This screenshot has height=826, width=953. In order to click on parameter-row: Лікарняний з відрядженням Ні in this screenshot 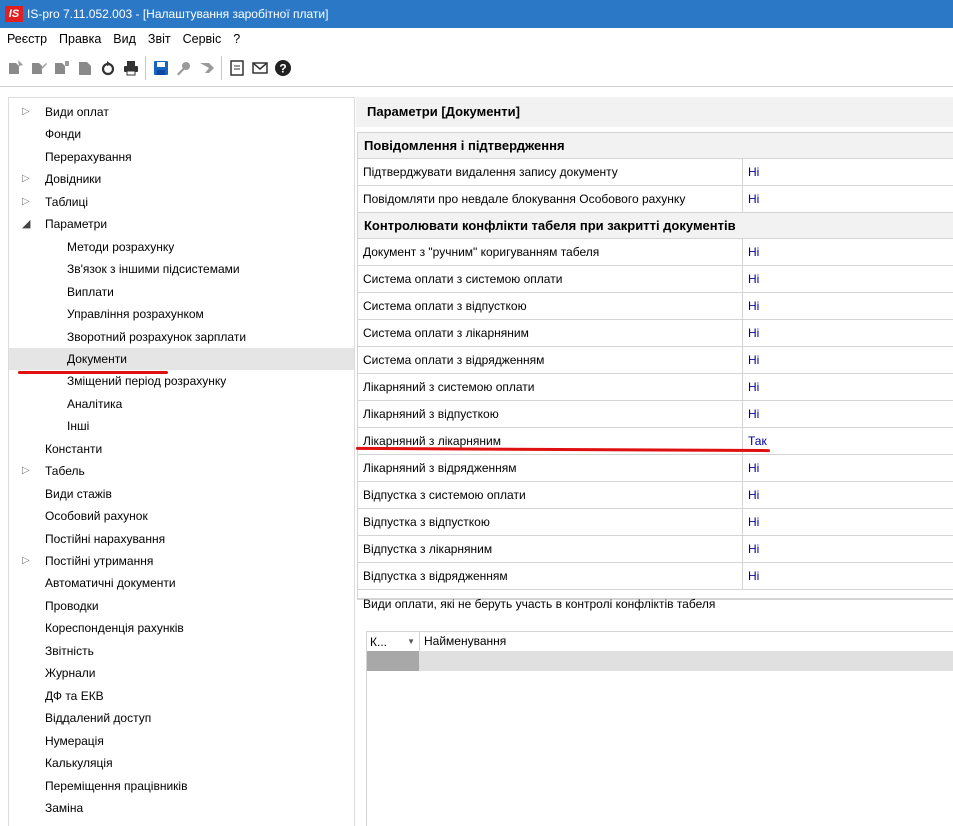, I will do `click(655, 468)`.